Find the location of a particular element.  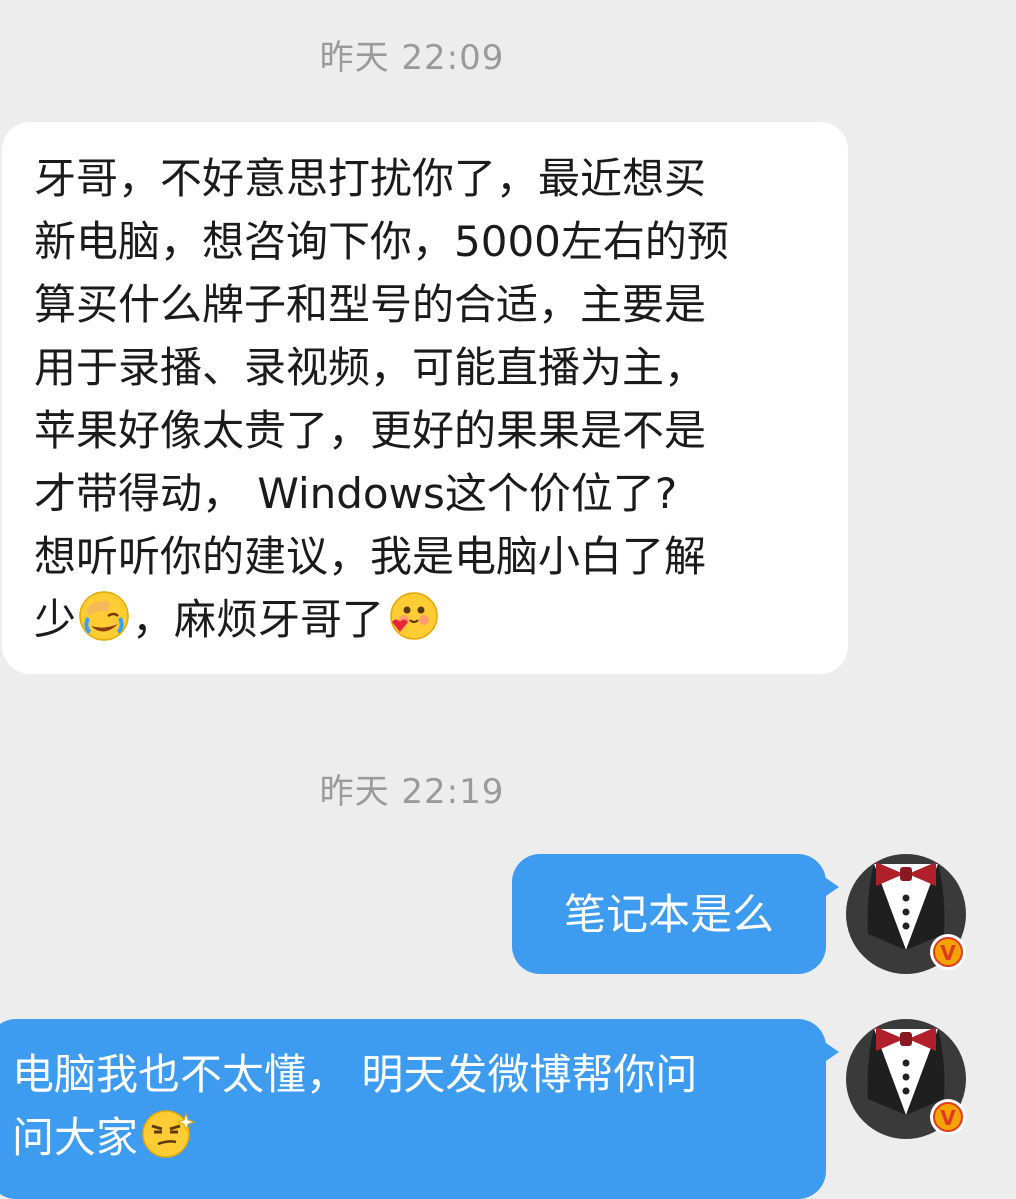

message-text: 少 is located at coordinates (55, 619).